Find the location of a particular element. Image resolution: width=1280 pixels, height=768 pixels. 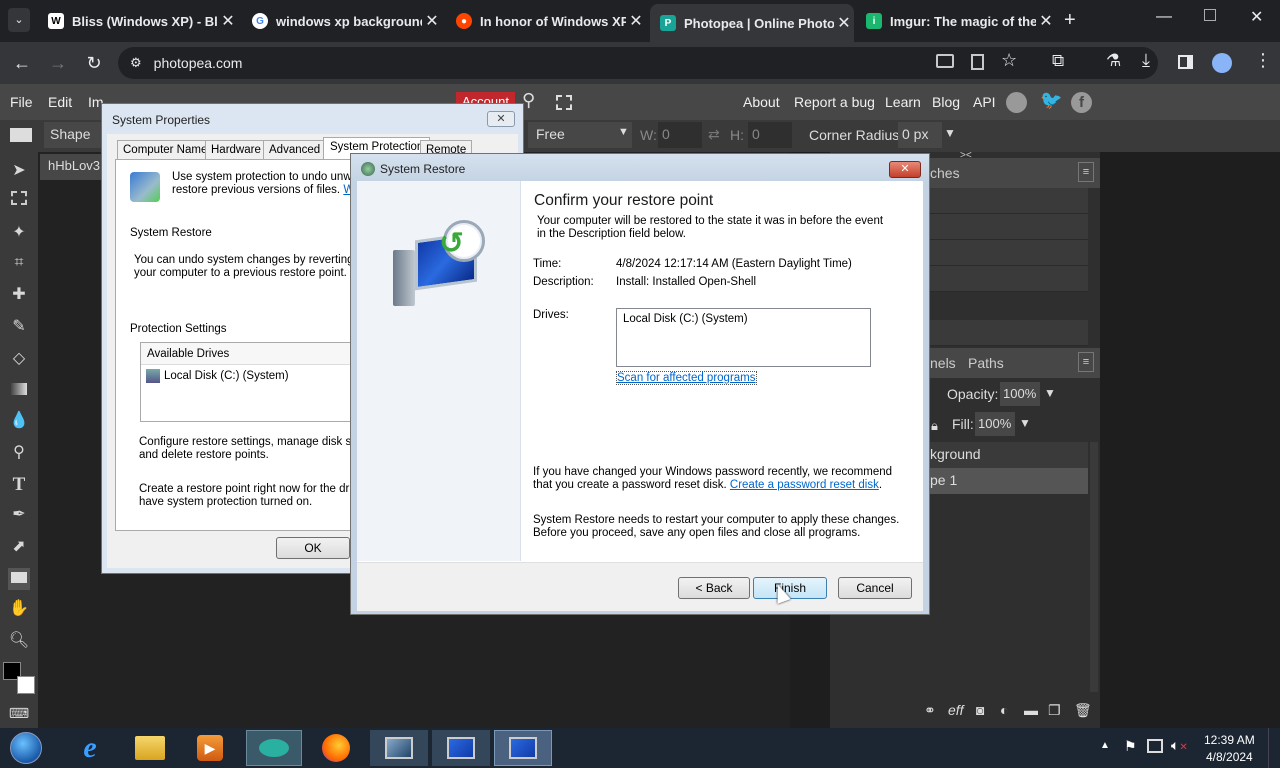

window-titlebar: System Properties is located at coordinates (312, 119).